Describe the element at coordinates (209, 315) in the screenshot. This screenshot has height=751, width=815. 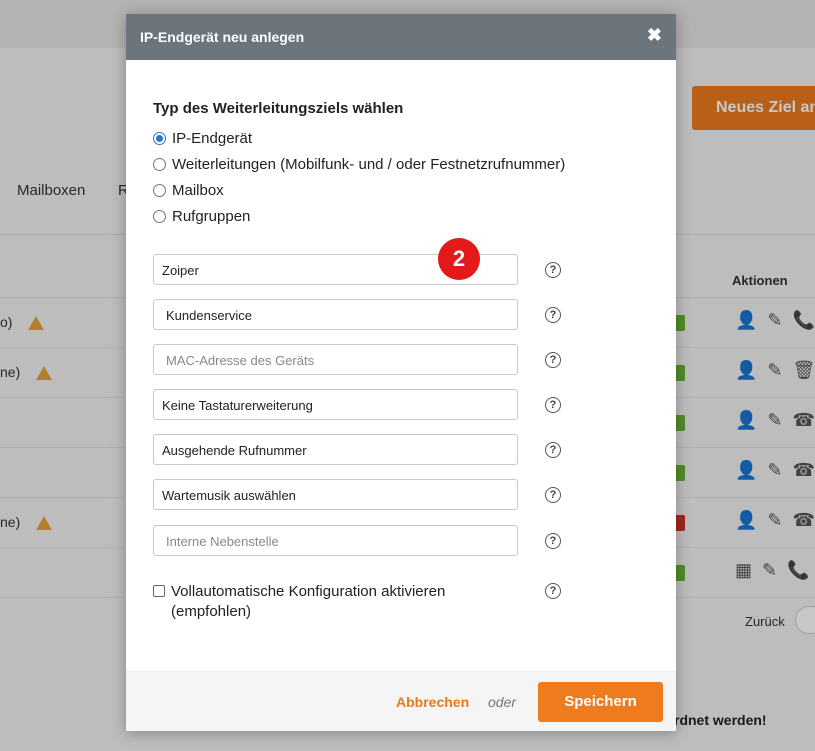
I see `field-value: Kundenservice` at that location.